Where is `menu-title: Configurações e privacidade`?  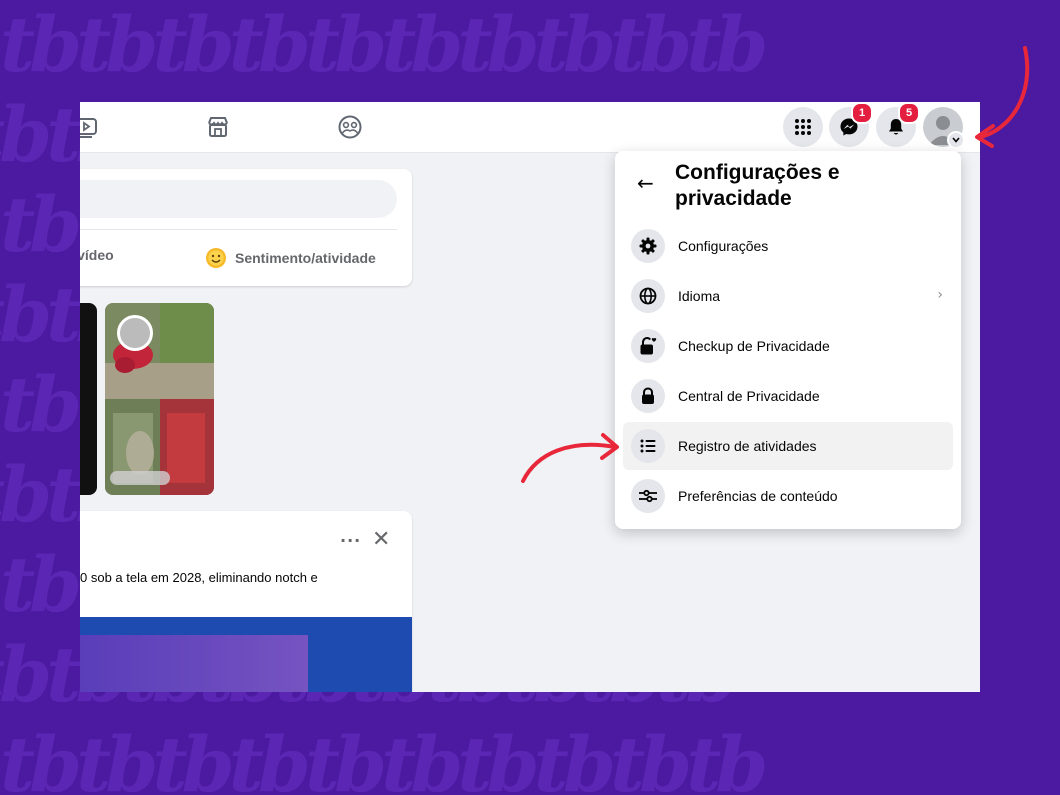 menu-title: Configurações e privacidade is located at coordinates (757, 185).